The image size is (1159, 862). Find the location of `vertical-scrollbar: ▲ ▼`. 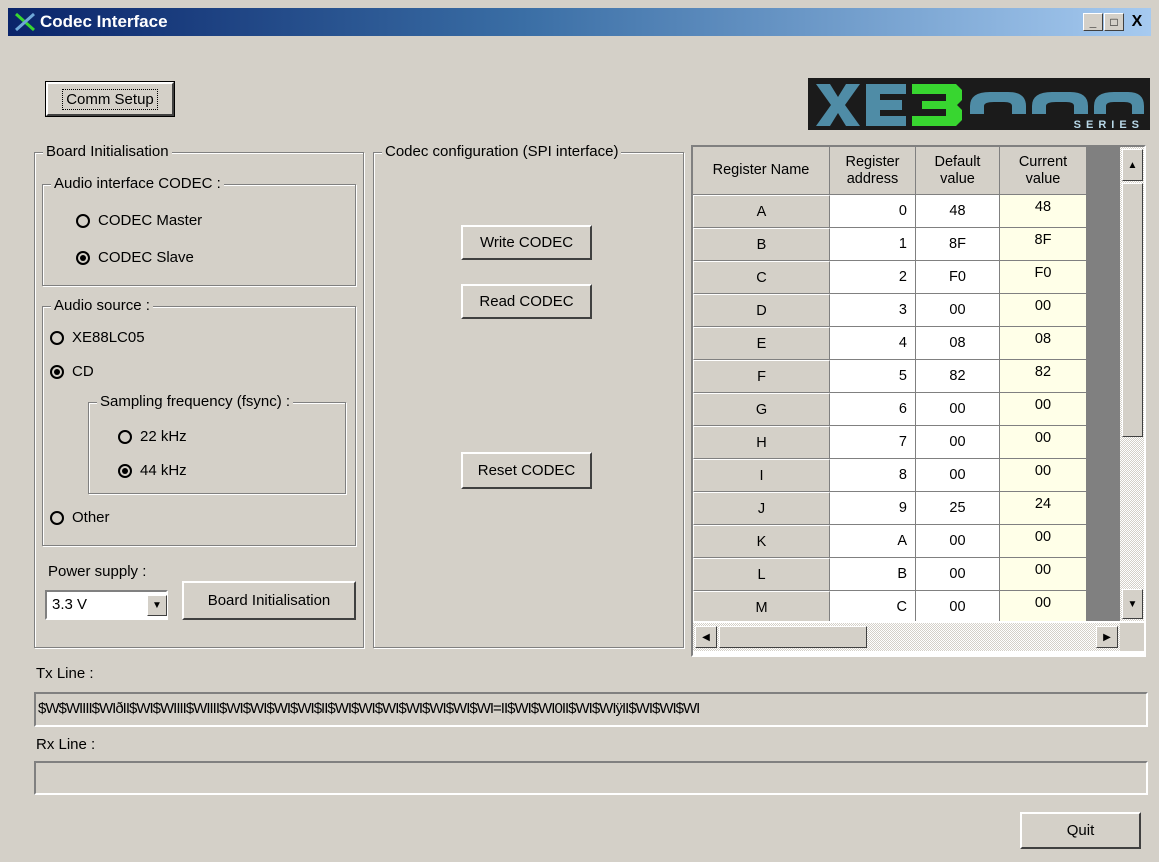

vertical-scrollbar: ▲ ▼ is located at coordinates (1132, 384).